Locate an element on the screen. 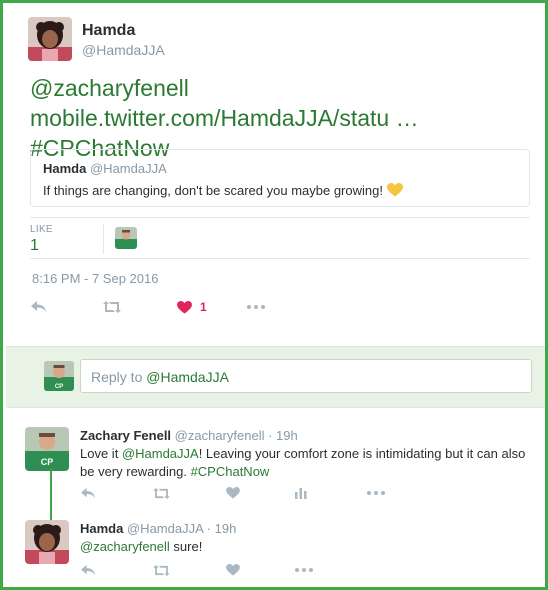  reply-1-time: · 19h is located at coordinates (283, 435).